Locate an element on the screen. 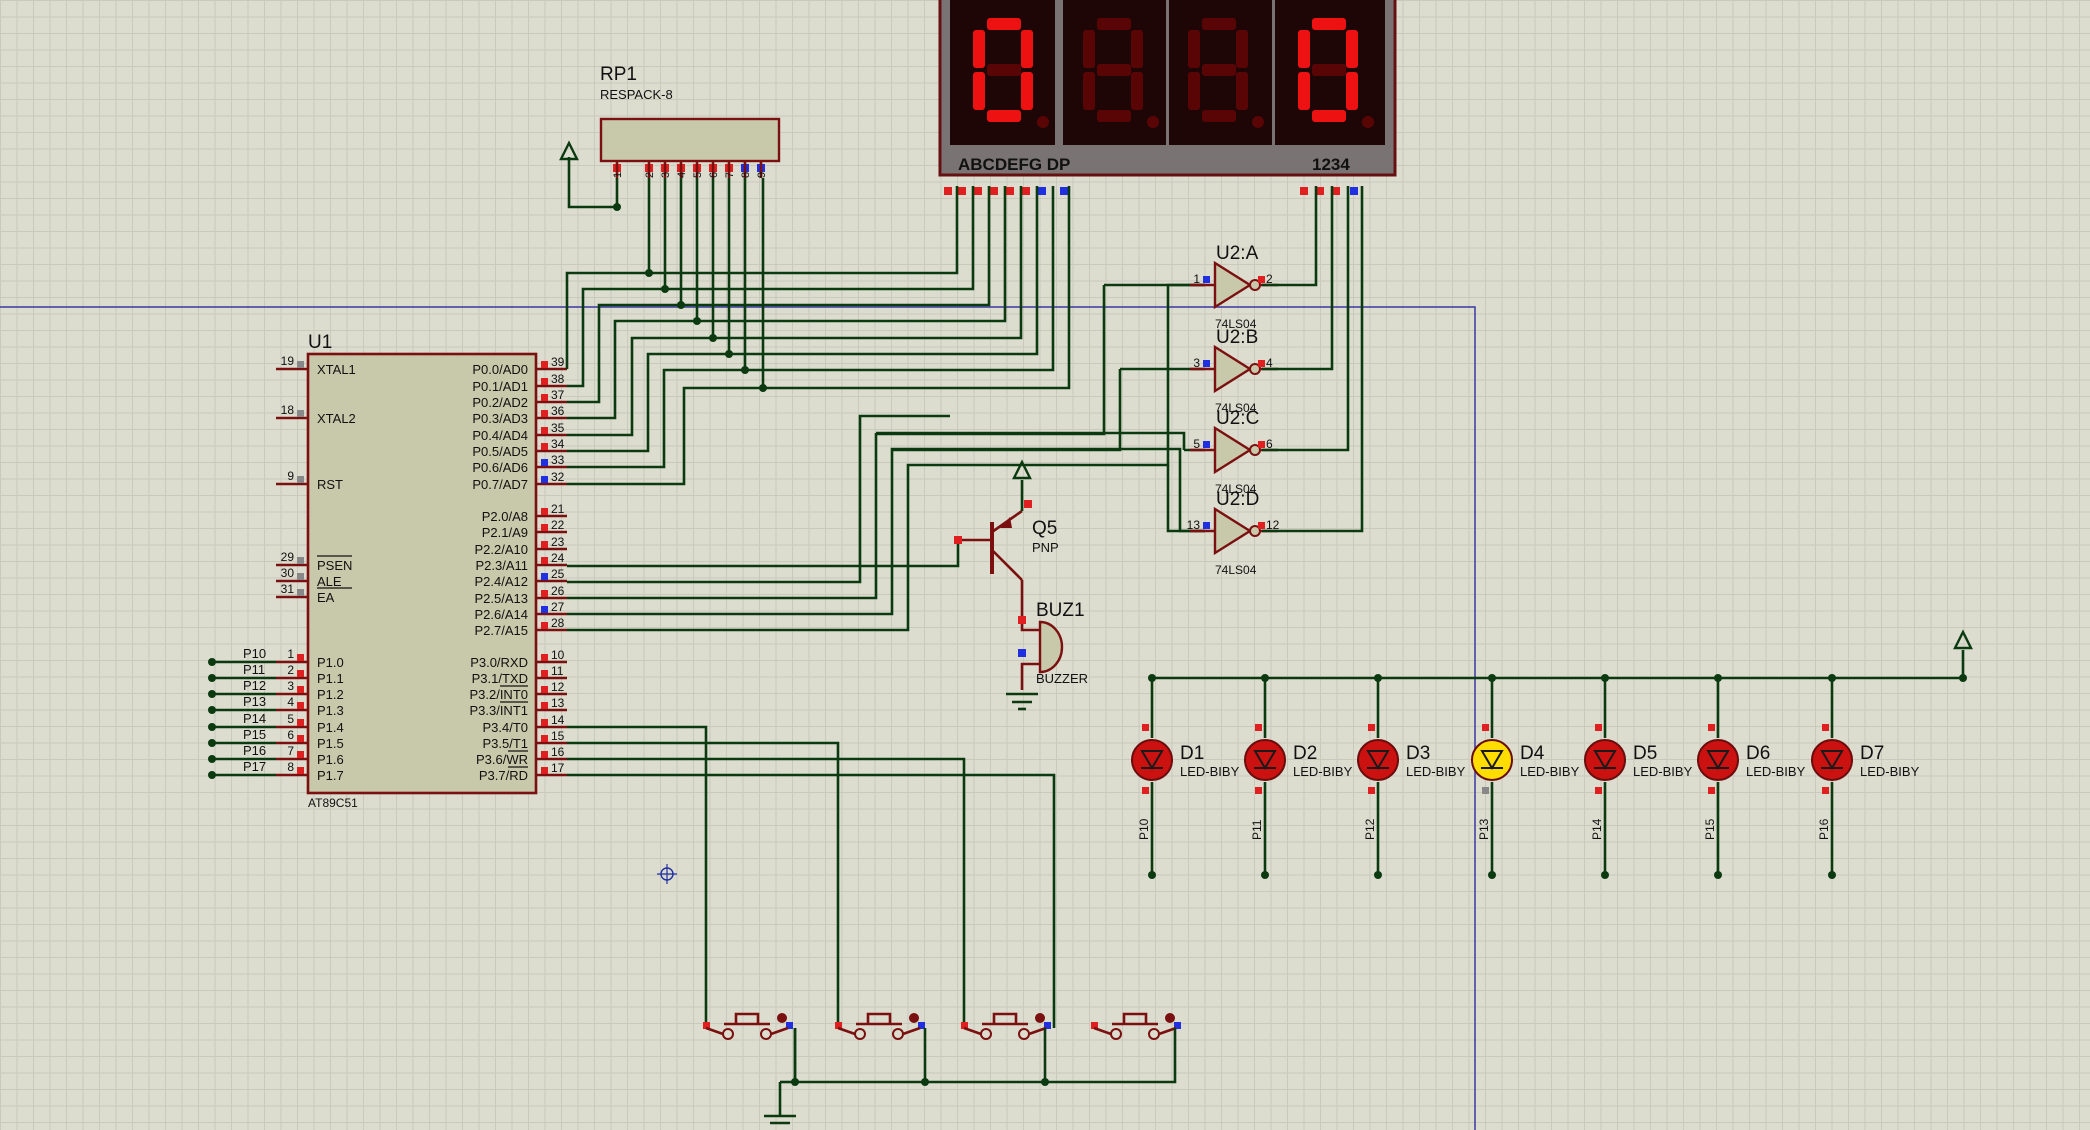 The width and height of the screenshot is (2090, 1130). inverter-in-num: 1 is located at coordinates (1196, 279).